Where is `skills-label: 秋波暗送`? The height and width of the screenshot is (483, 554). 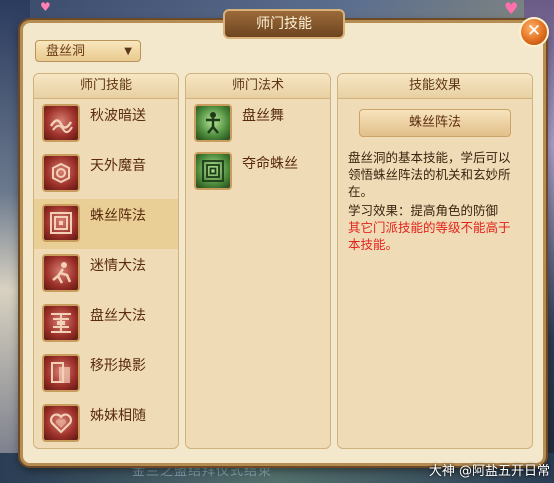
skills-label: 秋波暗送 is located at coordinates (118, 116).